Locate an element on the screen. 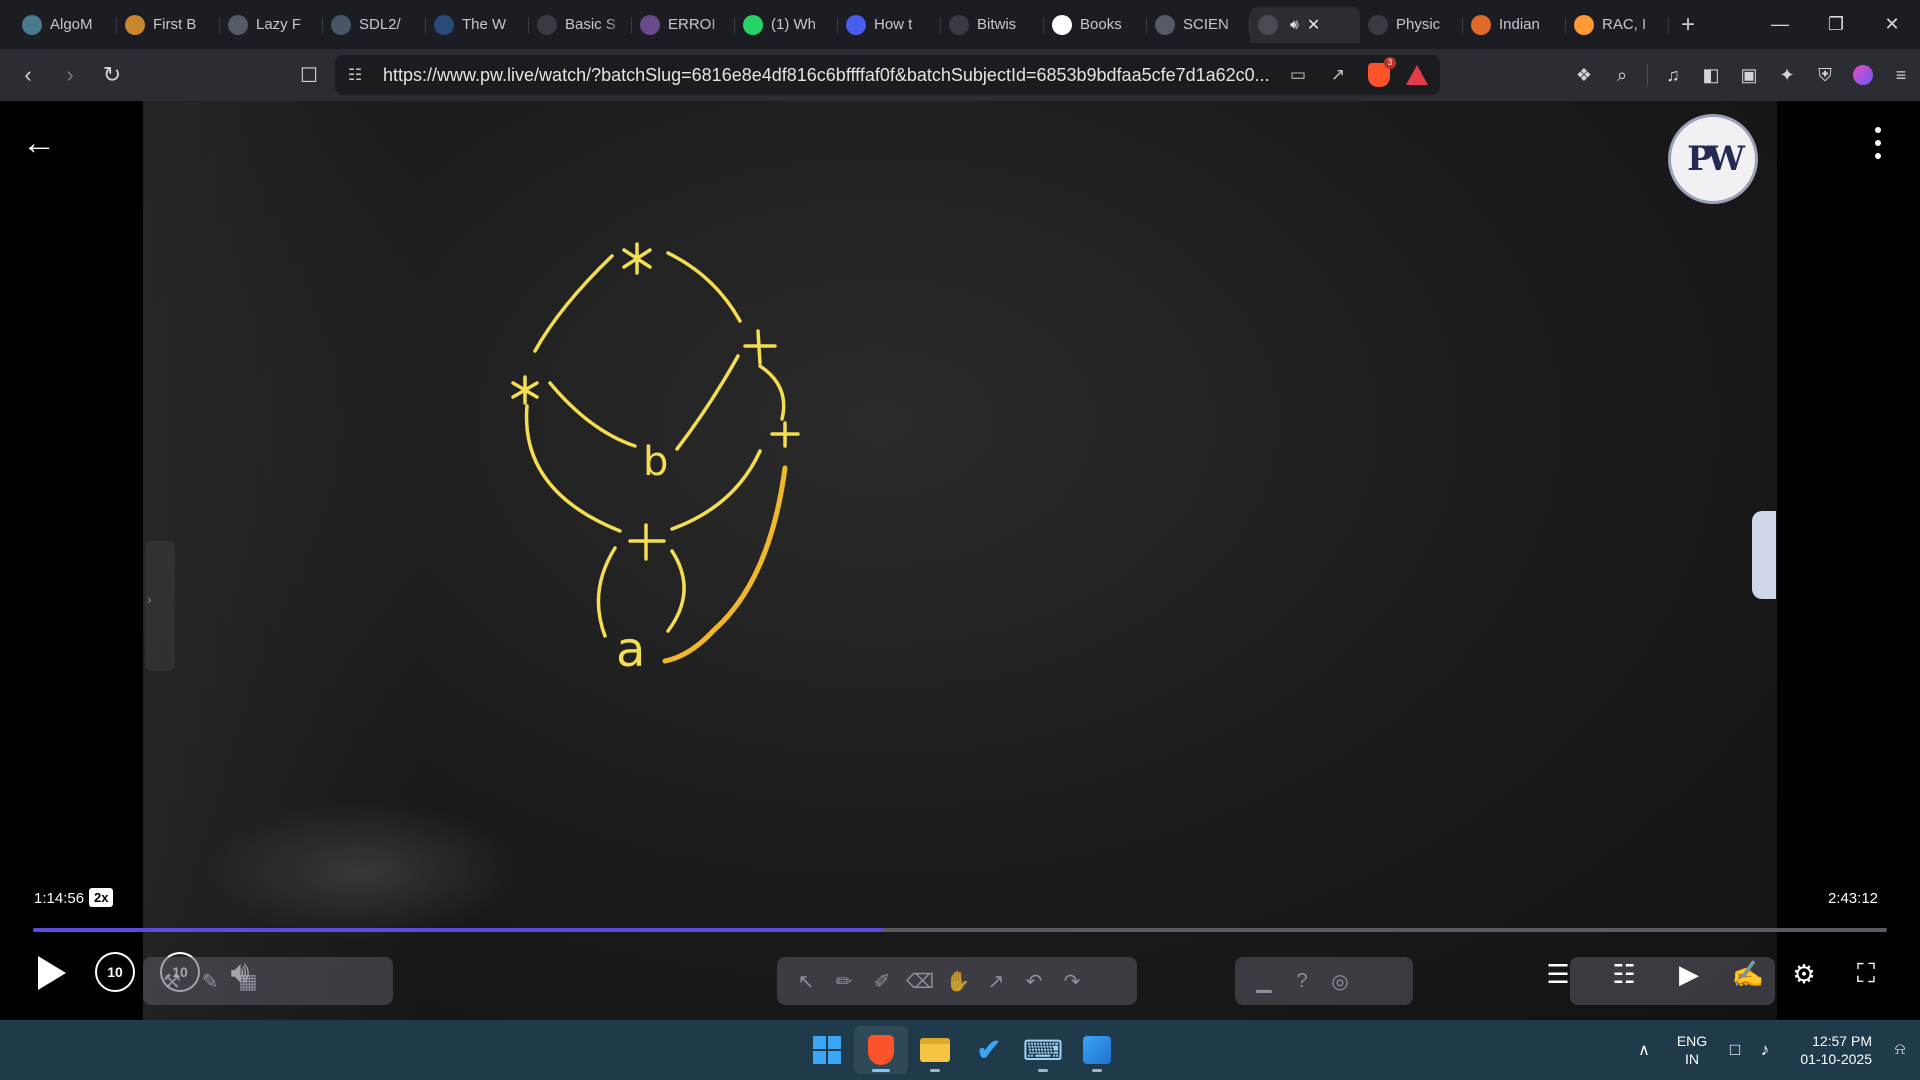  browser-tab: First B is located at coordinates (168, 25).